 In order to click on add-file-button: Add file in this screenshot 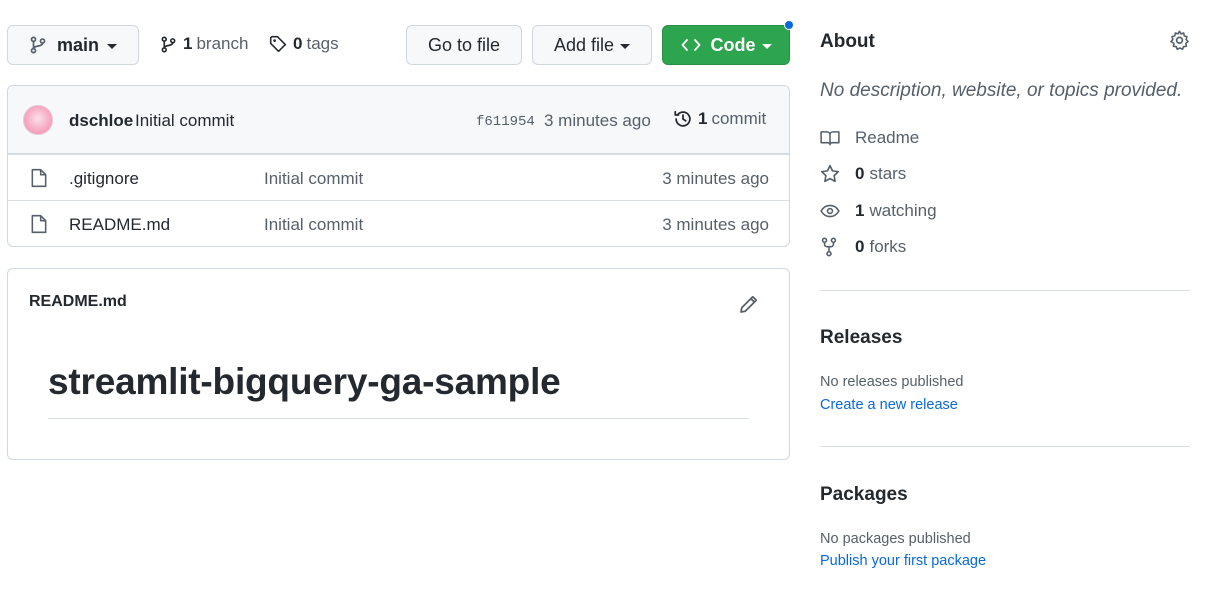, I will do `click(592, 45)`.